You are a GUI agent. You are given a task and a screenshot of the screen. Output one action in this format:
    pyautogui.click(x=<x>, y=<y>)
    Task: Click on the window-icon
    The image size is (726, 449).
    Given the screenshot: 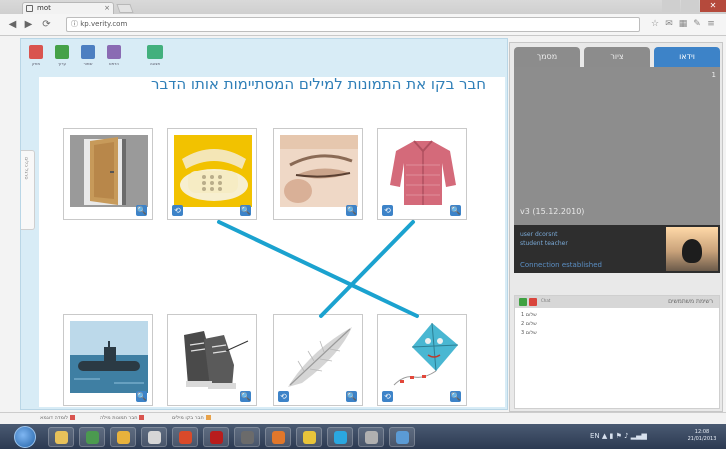 What is the action you would take?
    pyautogui.click(x=402, y=437)
    